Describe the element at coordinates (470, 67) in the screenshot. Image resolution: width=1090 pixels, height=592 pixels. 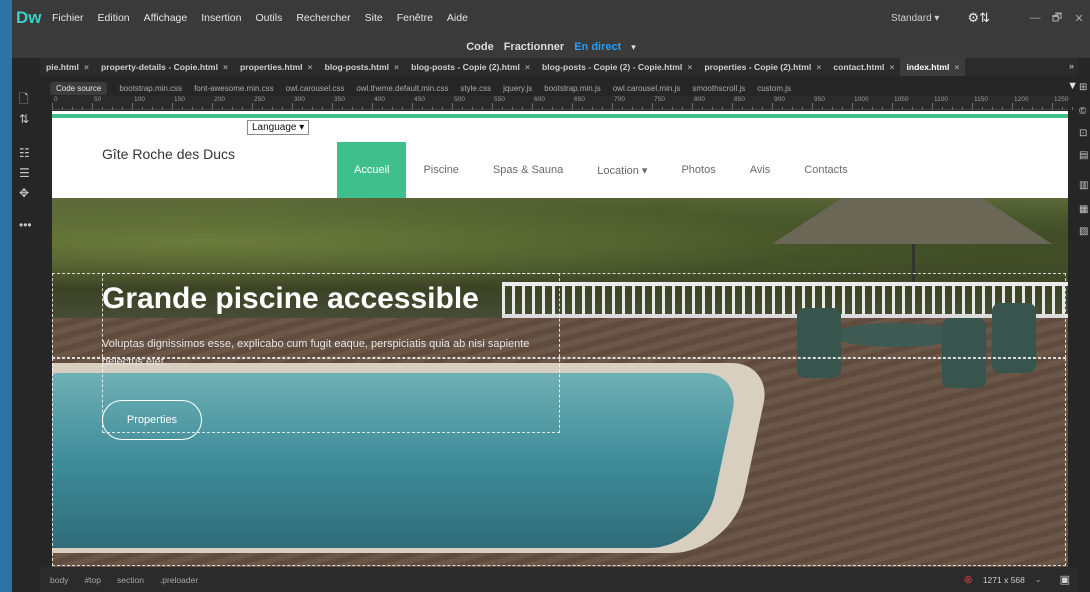
I see `tab-blog-posts-copie-2: blog-posts - Copie (2).html ×` at that location.